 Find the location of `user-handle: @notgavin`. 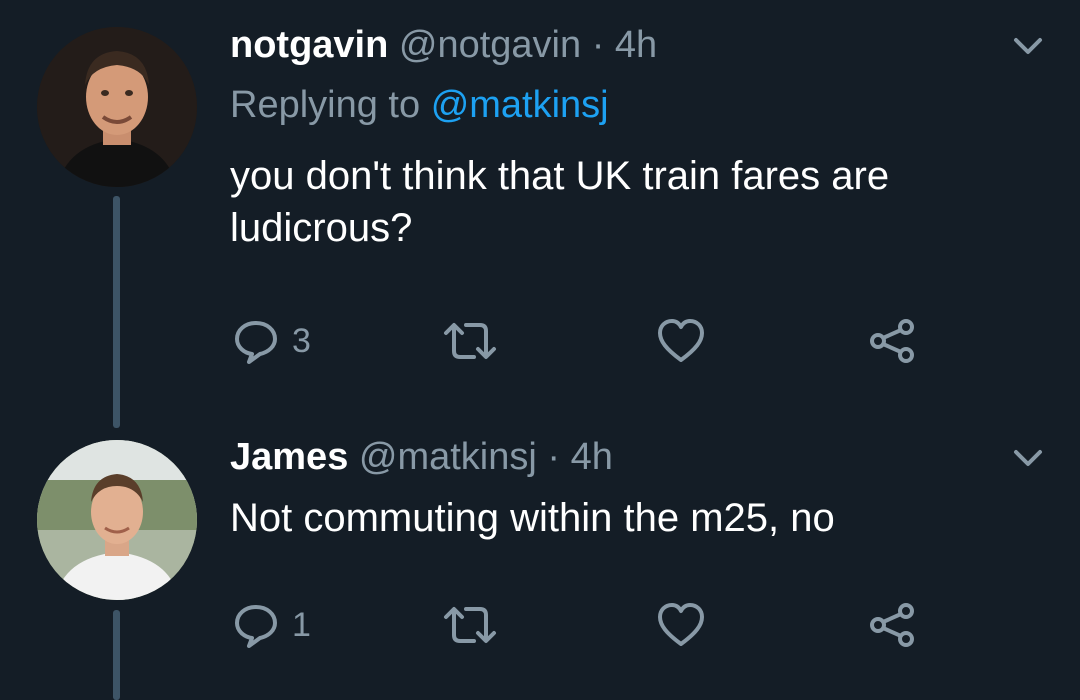

user-handle: @notgavin is located at coordinates (490, 45).